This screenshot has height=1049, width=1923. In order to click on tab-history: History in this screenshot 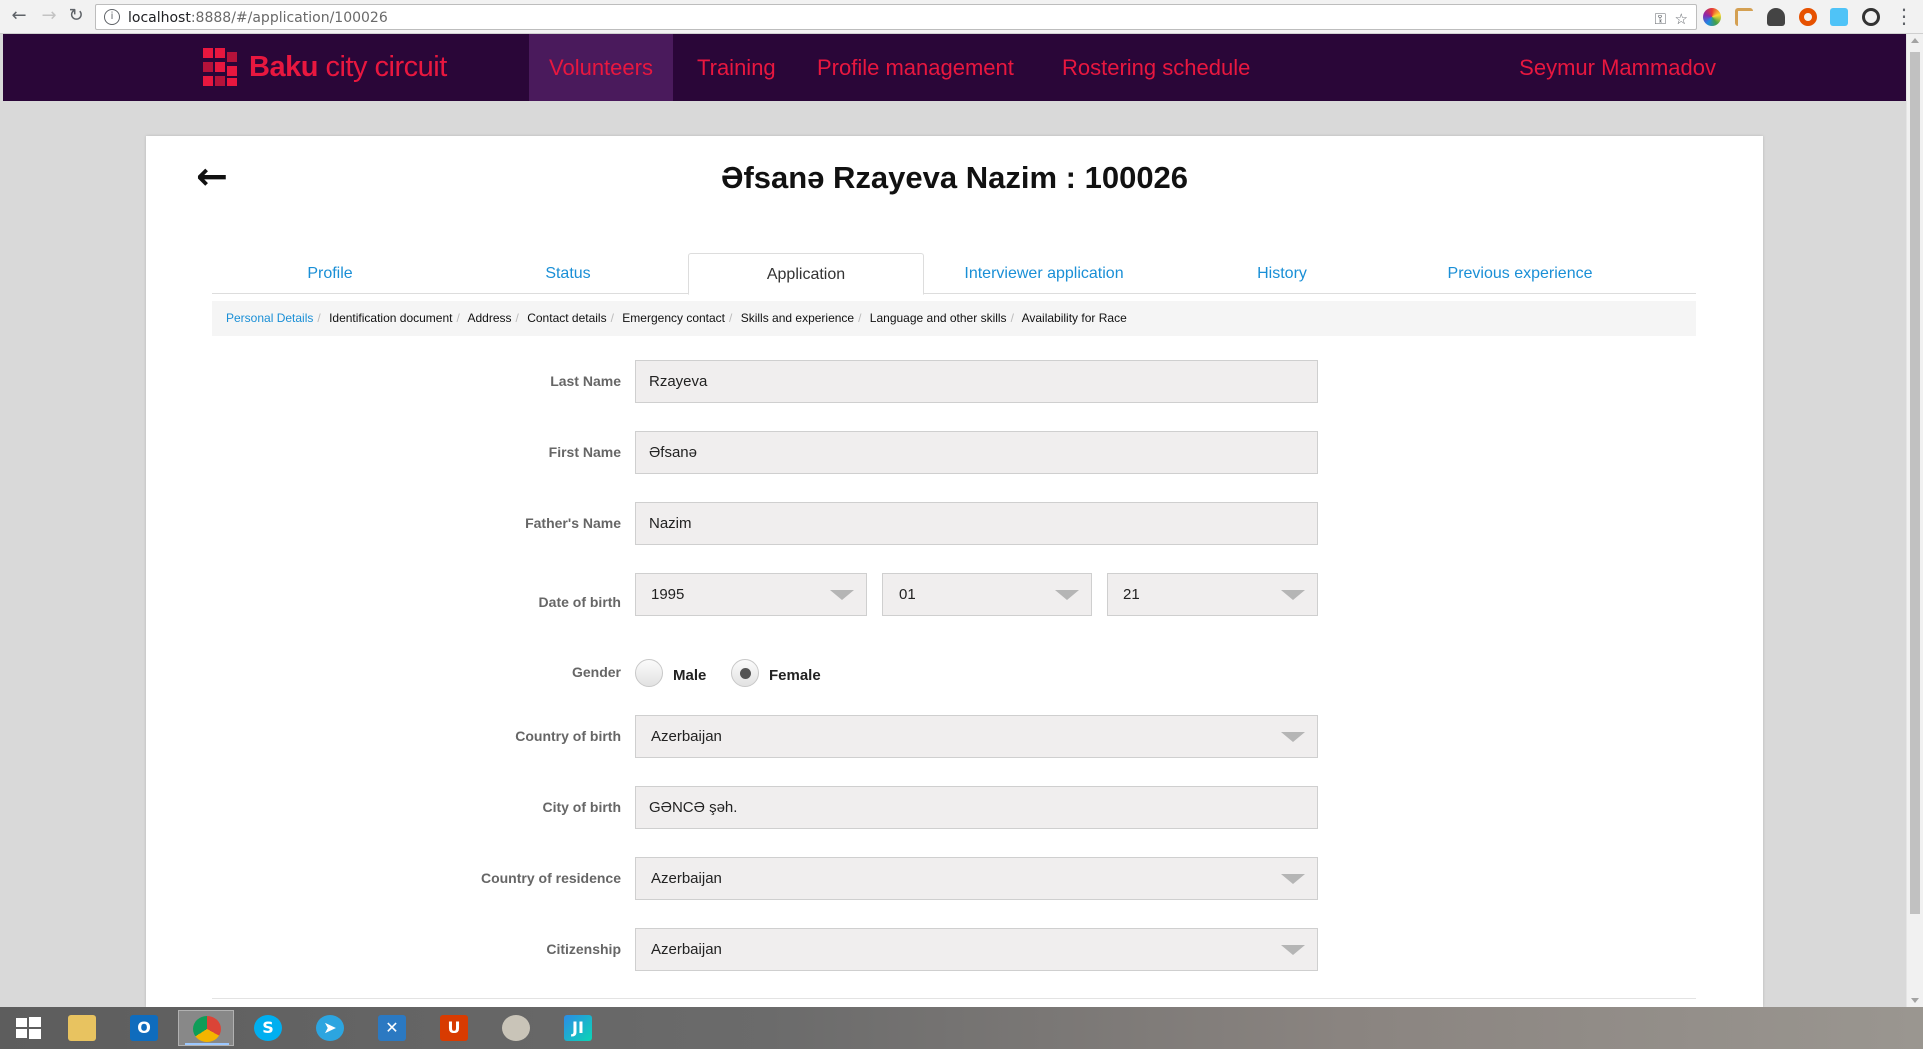, I will do `click(1282, 274)`.